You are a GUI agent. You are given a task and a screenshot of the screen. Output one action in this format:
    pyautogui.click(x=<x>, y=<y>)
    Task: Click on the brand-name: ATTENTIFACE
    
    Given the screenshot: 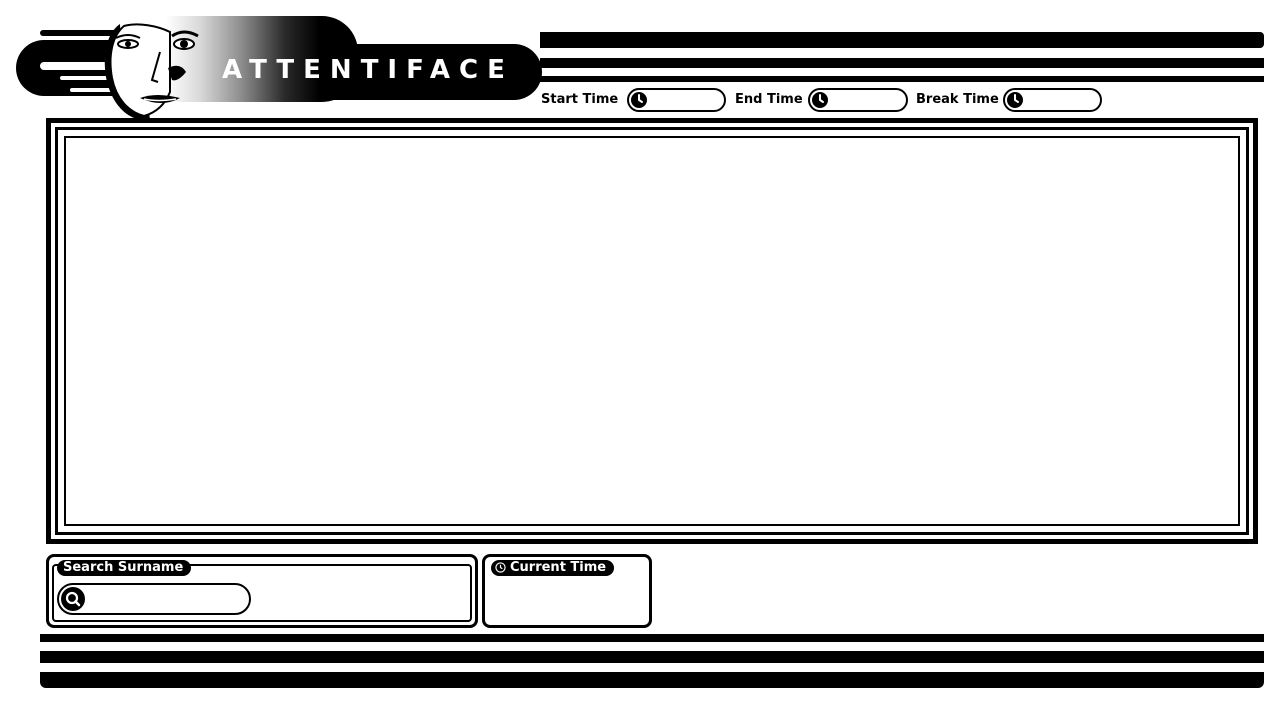 What is the action you would take?
    pyautogui.click(x=368, y=70)
    